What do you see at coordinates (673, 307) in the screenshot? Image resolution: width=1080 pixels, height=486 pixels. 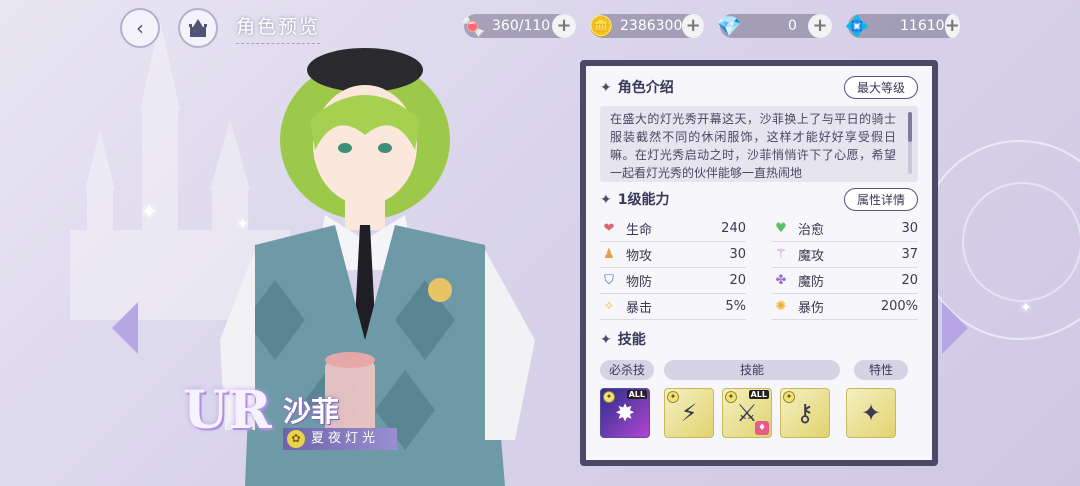 I see `stat-crit: ✧ 暴击 5%` at bounding box center [673, 307].